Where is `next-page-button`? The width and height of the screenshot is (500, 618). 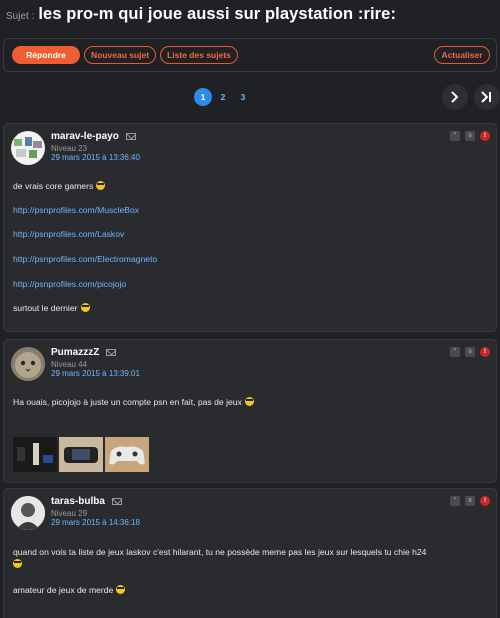 next-page-button is located at coordinates (455, 97).